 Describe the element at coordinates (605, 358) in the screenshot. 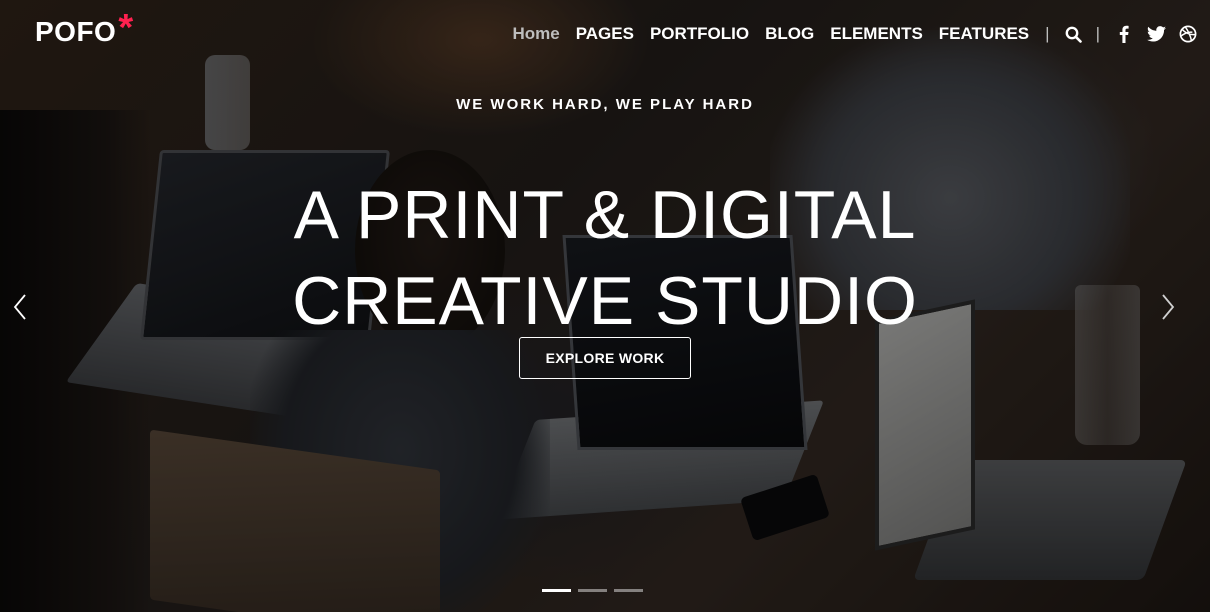

I see `explore-work-button: EXPLORE WORK` at that location.